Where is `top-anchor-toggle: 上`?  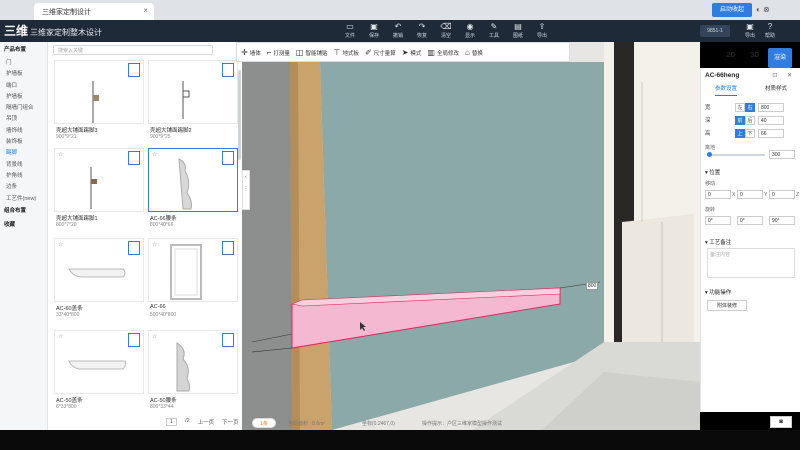
top-anchor-toggle: 上 is located at coordinates (740, 133).